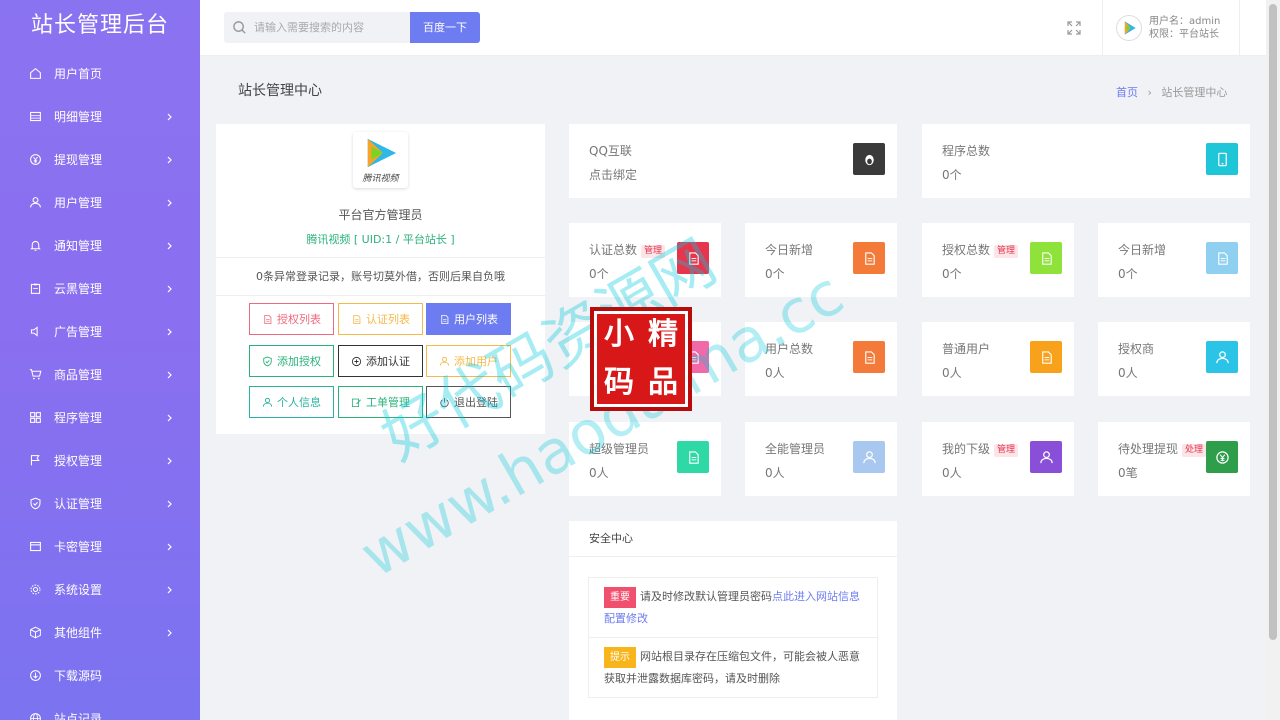 The width and height of the screenshot is (1280, 720). I want to click on stat-title: 用户总数, so click(789, 349).